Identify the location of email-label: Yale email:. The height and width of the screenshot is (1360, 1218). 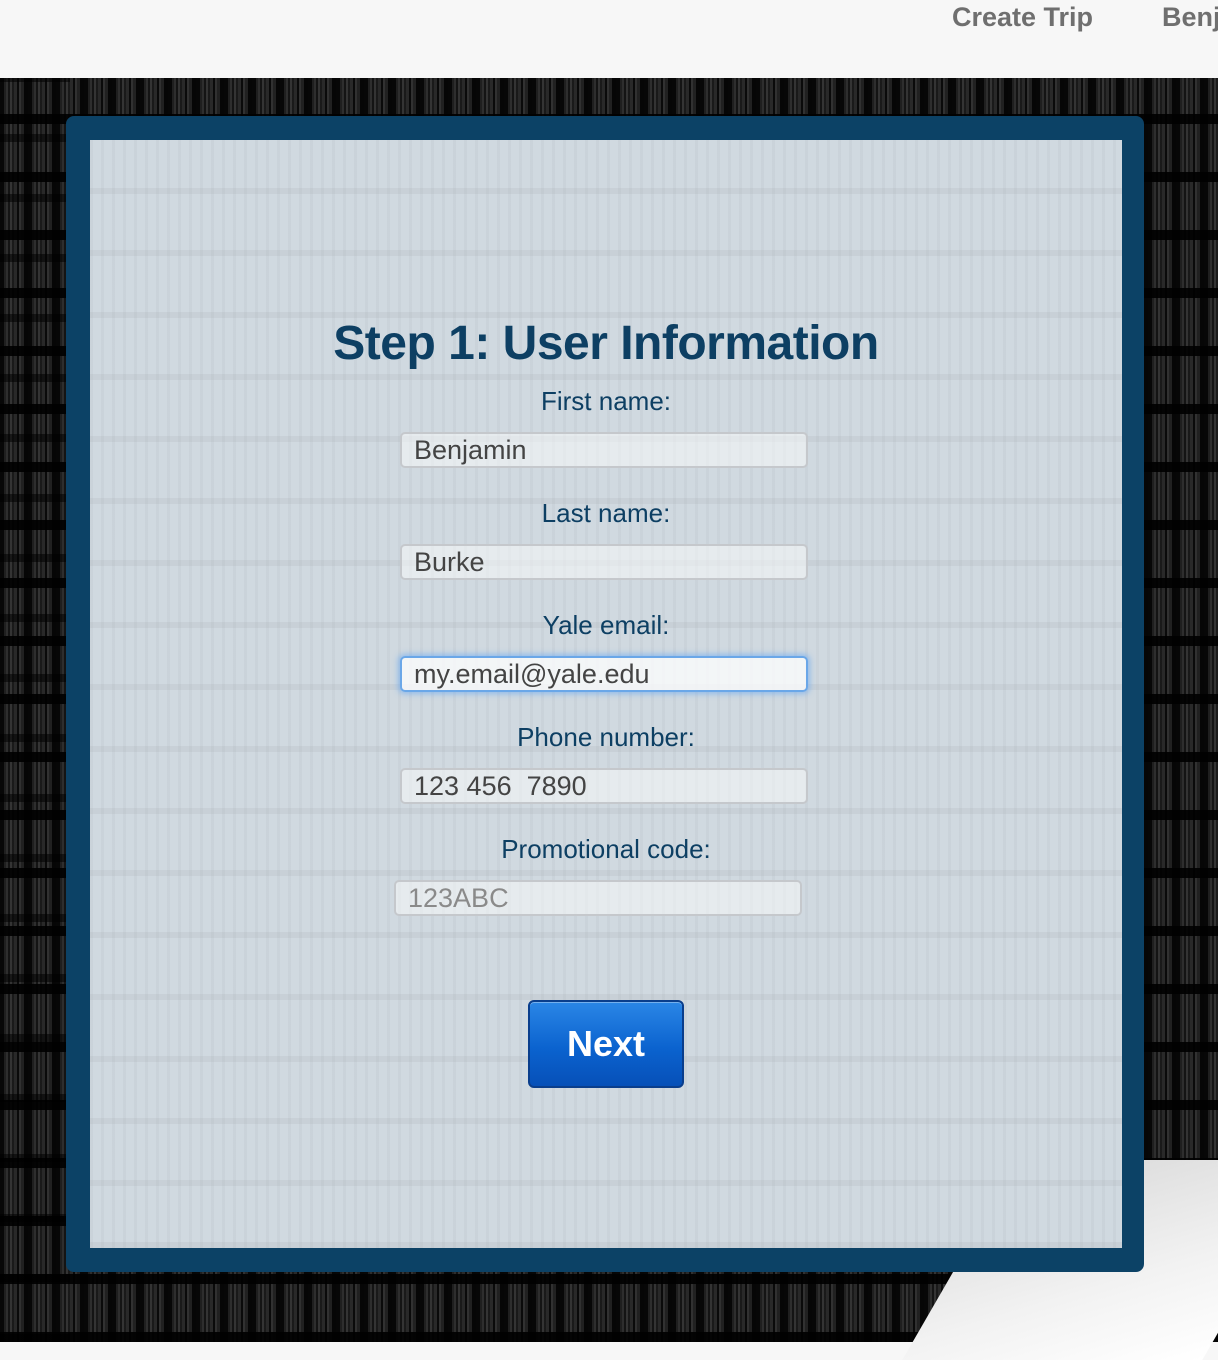
(606, 625).